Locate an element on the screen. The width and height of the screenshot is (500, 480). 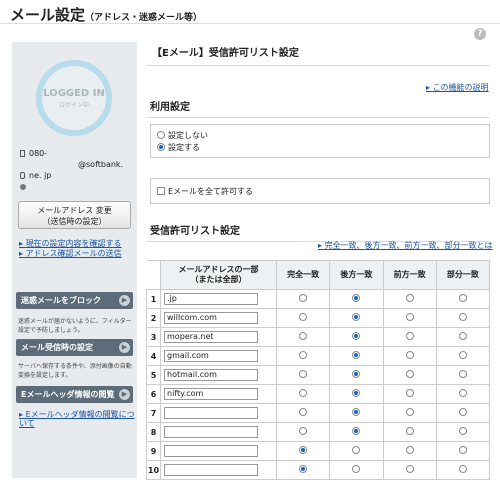
change-address-sublabel: （送信時の設定） is located at coordinates (74, 221).